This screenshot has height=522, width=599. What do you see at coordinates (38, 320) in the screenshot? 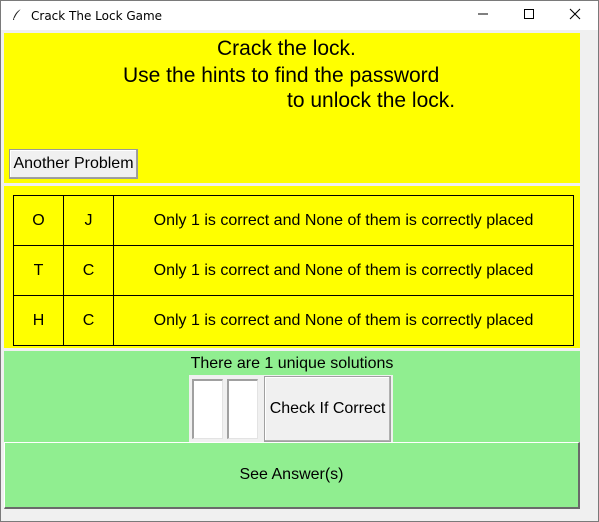
I see `hint-digit-1: H` at bounding box center [38, 320].